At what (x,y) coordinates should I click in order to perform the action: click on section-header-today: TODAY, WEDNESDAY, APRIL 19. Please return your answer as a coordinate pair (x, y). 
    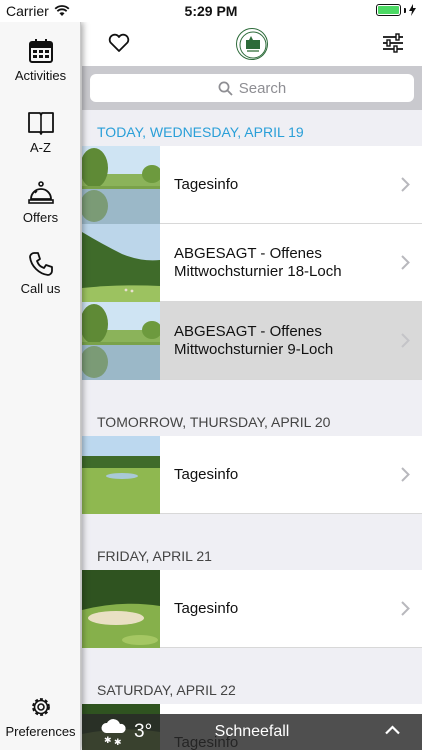
    Looking at the image, I should click on (252, 128).